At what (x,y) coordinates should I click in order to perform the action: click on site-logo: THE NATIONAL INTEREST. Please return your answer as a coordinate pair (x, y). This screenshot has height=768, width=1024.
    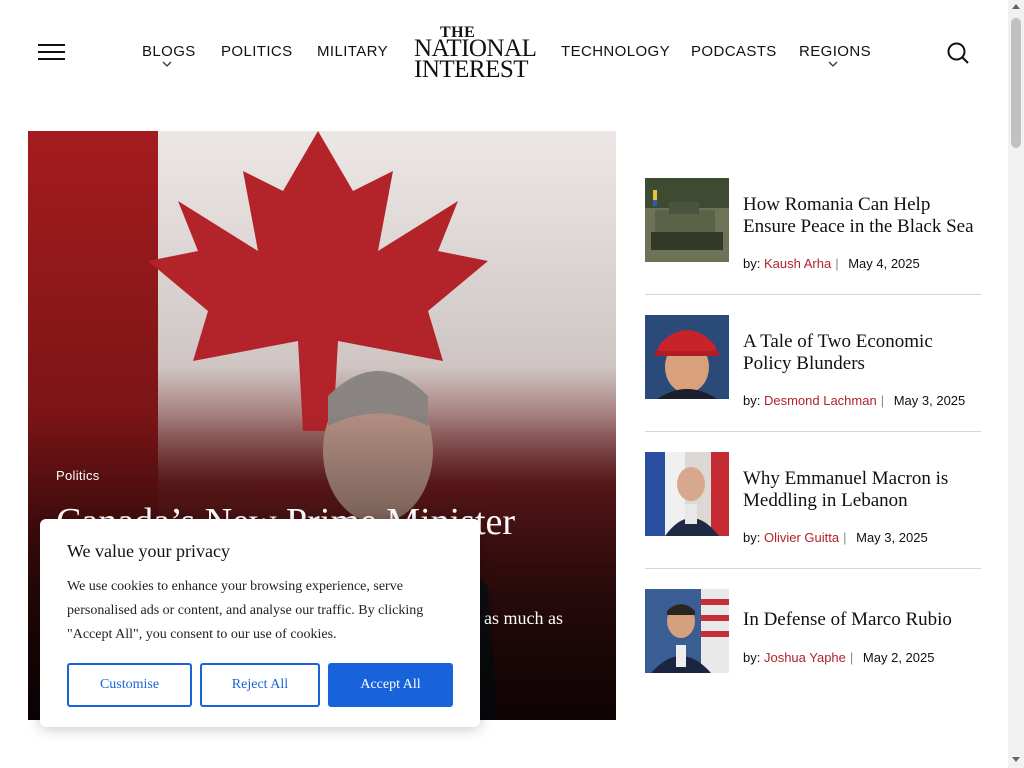
    Looking at the image, I should click on (474, 53).